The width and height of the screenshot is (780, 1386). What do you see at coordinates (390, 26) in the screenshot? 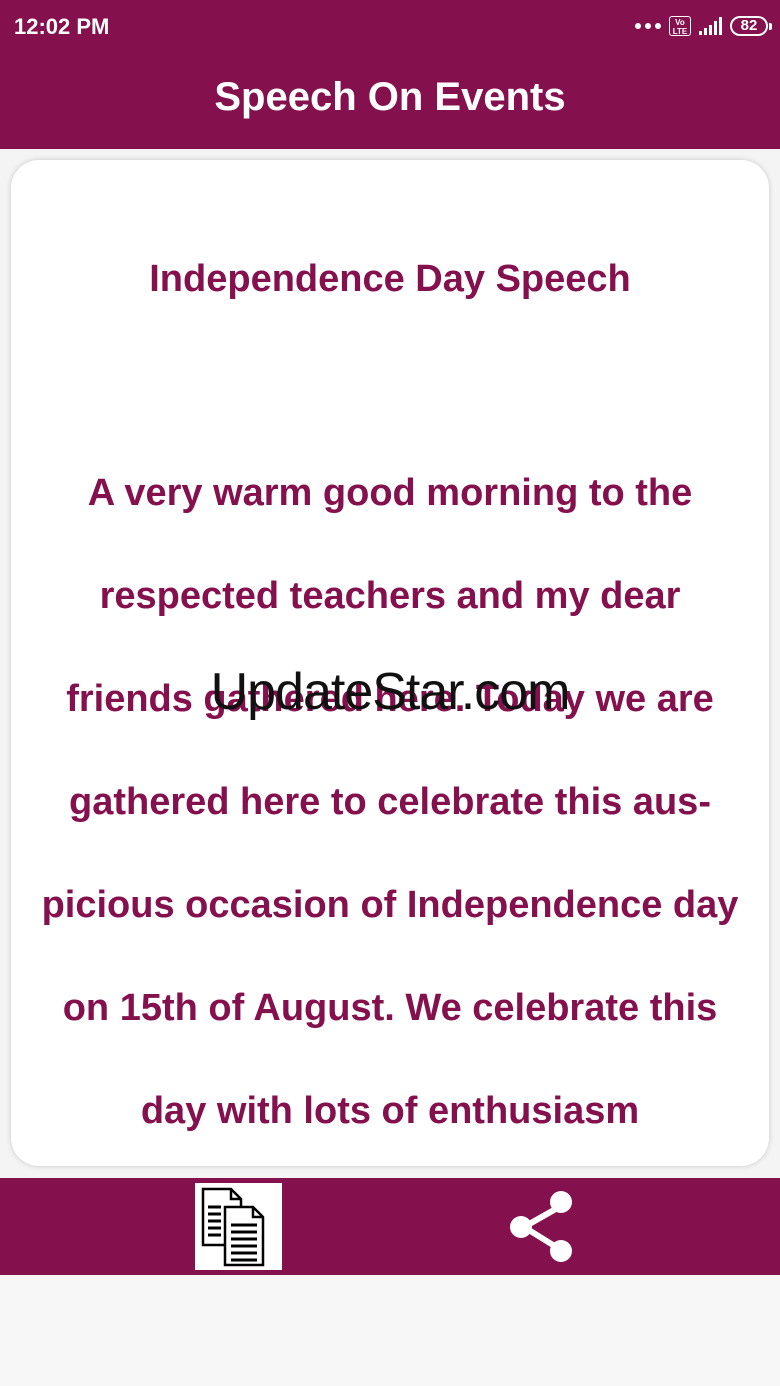
I see `status-bar: 12:02 PM Vo LTE 82` at bounding box center [390, 26].